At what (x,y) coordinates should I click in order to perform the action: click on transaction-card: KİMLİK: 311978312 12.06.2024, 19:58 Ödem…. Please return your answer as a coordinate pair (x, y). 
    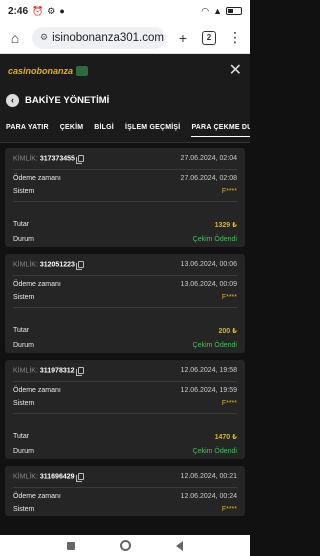
    Looking at the image, I should click on (125, 409).